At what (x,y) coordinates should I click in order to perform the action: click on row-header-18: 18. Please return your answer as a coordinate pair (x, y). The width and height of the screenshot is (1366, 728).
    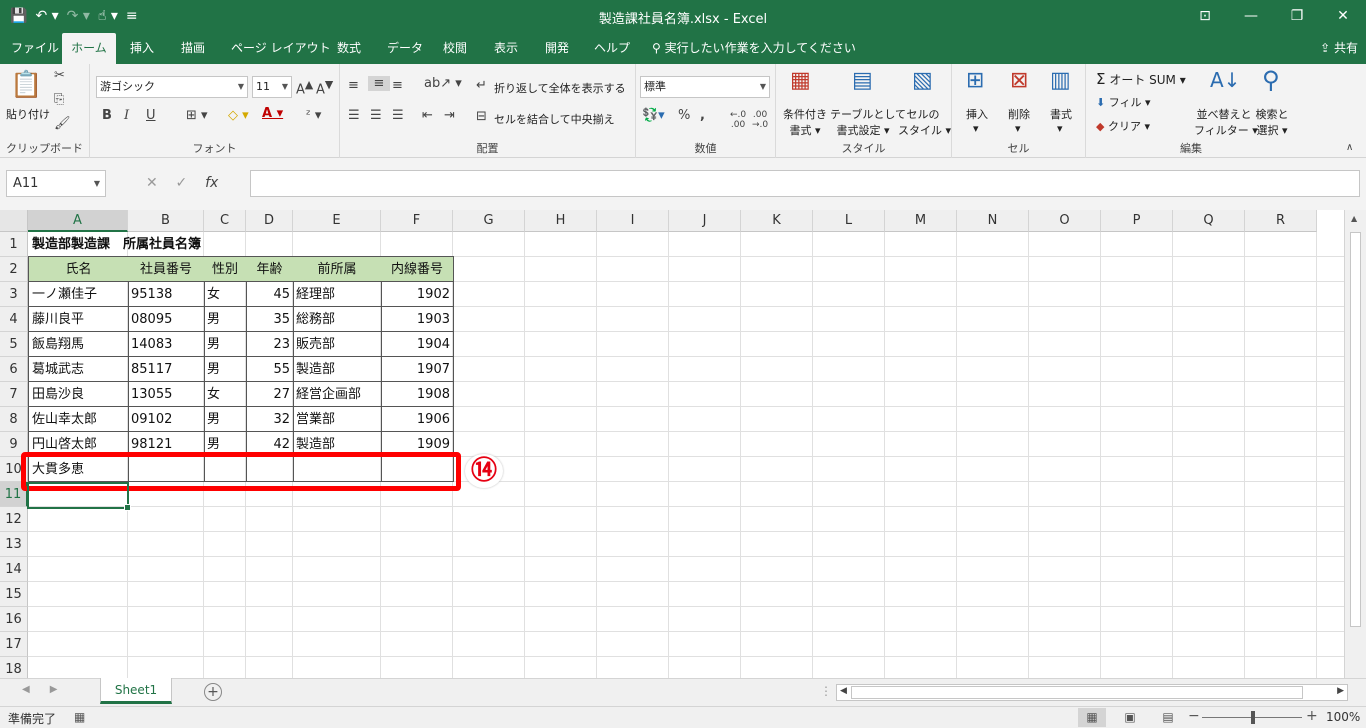
    Looking at the image, I should click on (14, 667).